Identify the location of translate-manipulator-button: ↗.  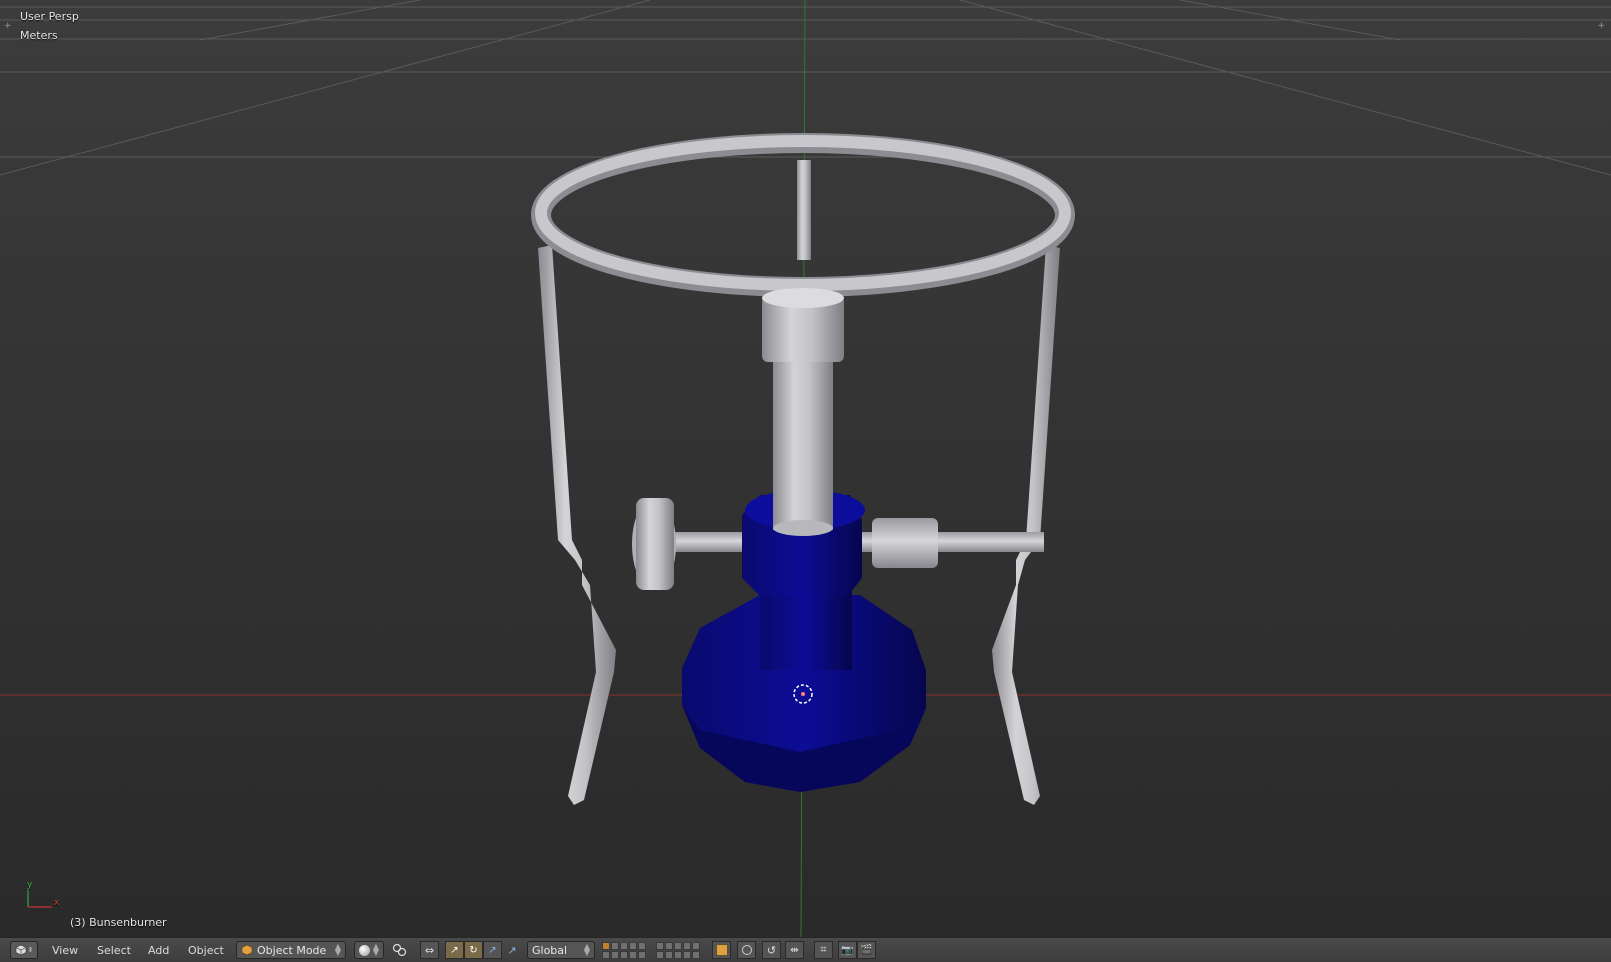
(454, 950).